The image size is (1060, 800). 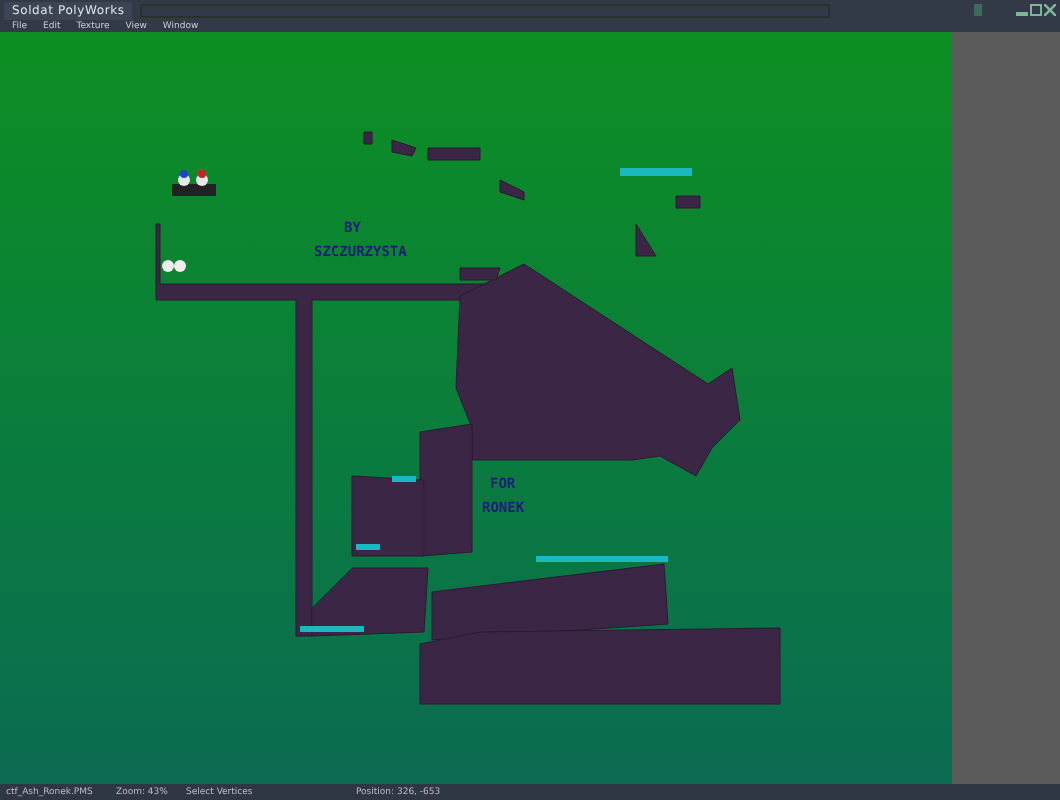 What do you see at coordinates (485, 10) in the screenshot?
I see `title-field` at bounding box center [485, 10].